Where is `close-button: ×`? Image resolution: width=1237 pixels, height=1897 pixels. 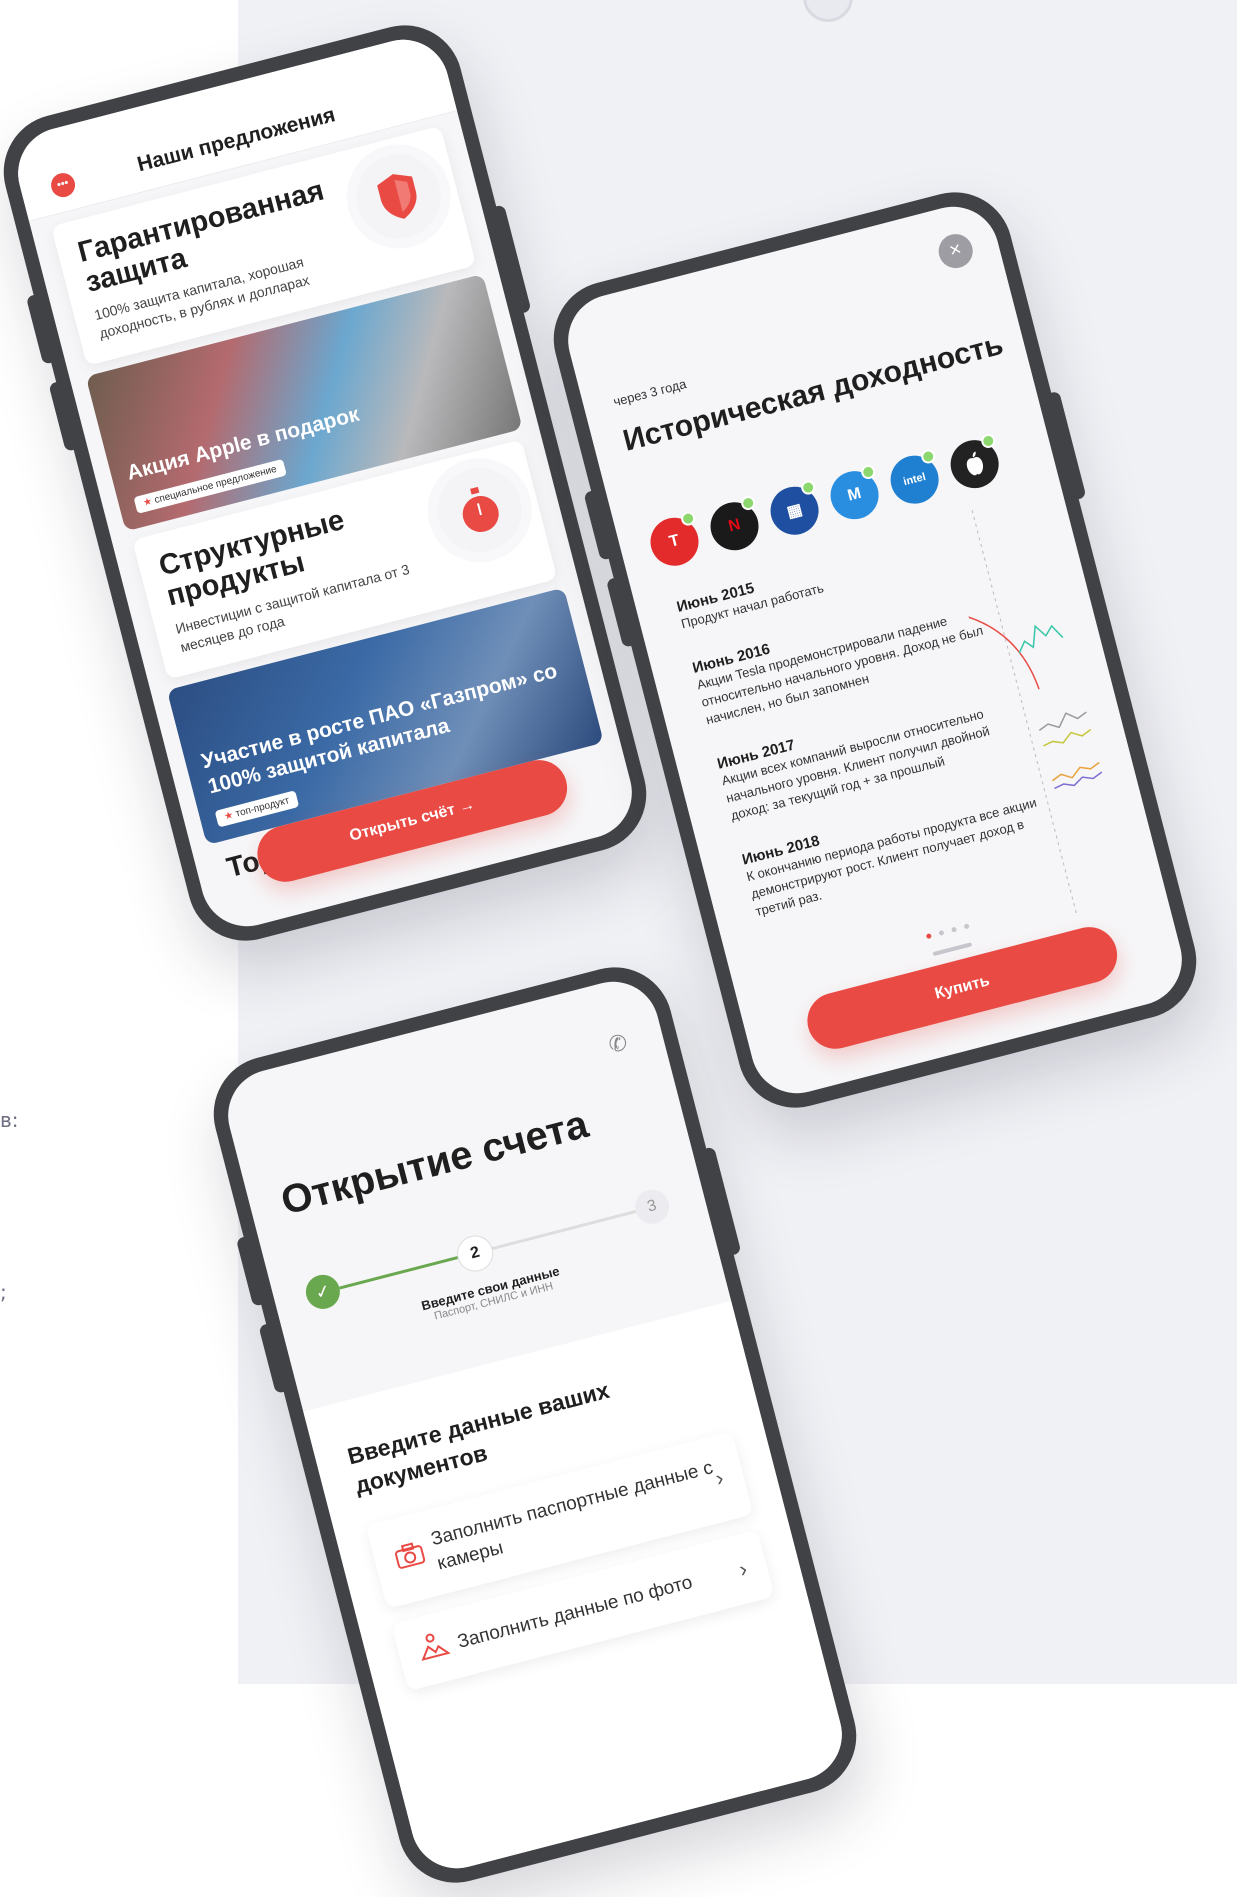
close-button: × is located at coordinates (955, 251).